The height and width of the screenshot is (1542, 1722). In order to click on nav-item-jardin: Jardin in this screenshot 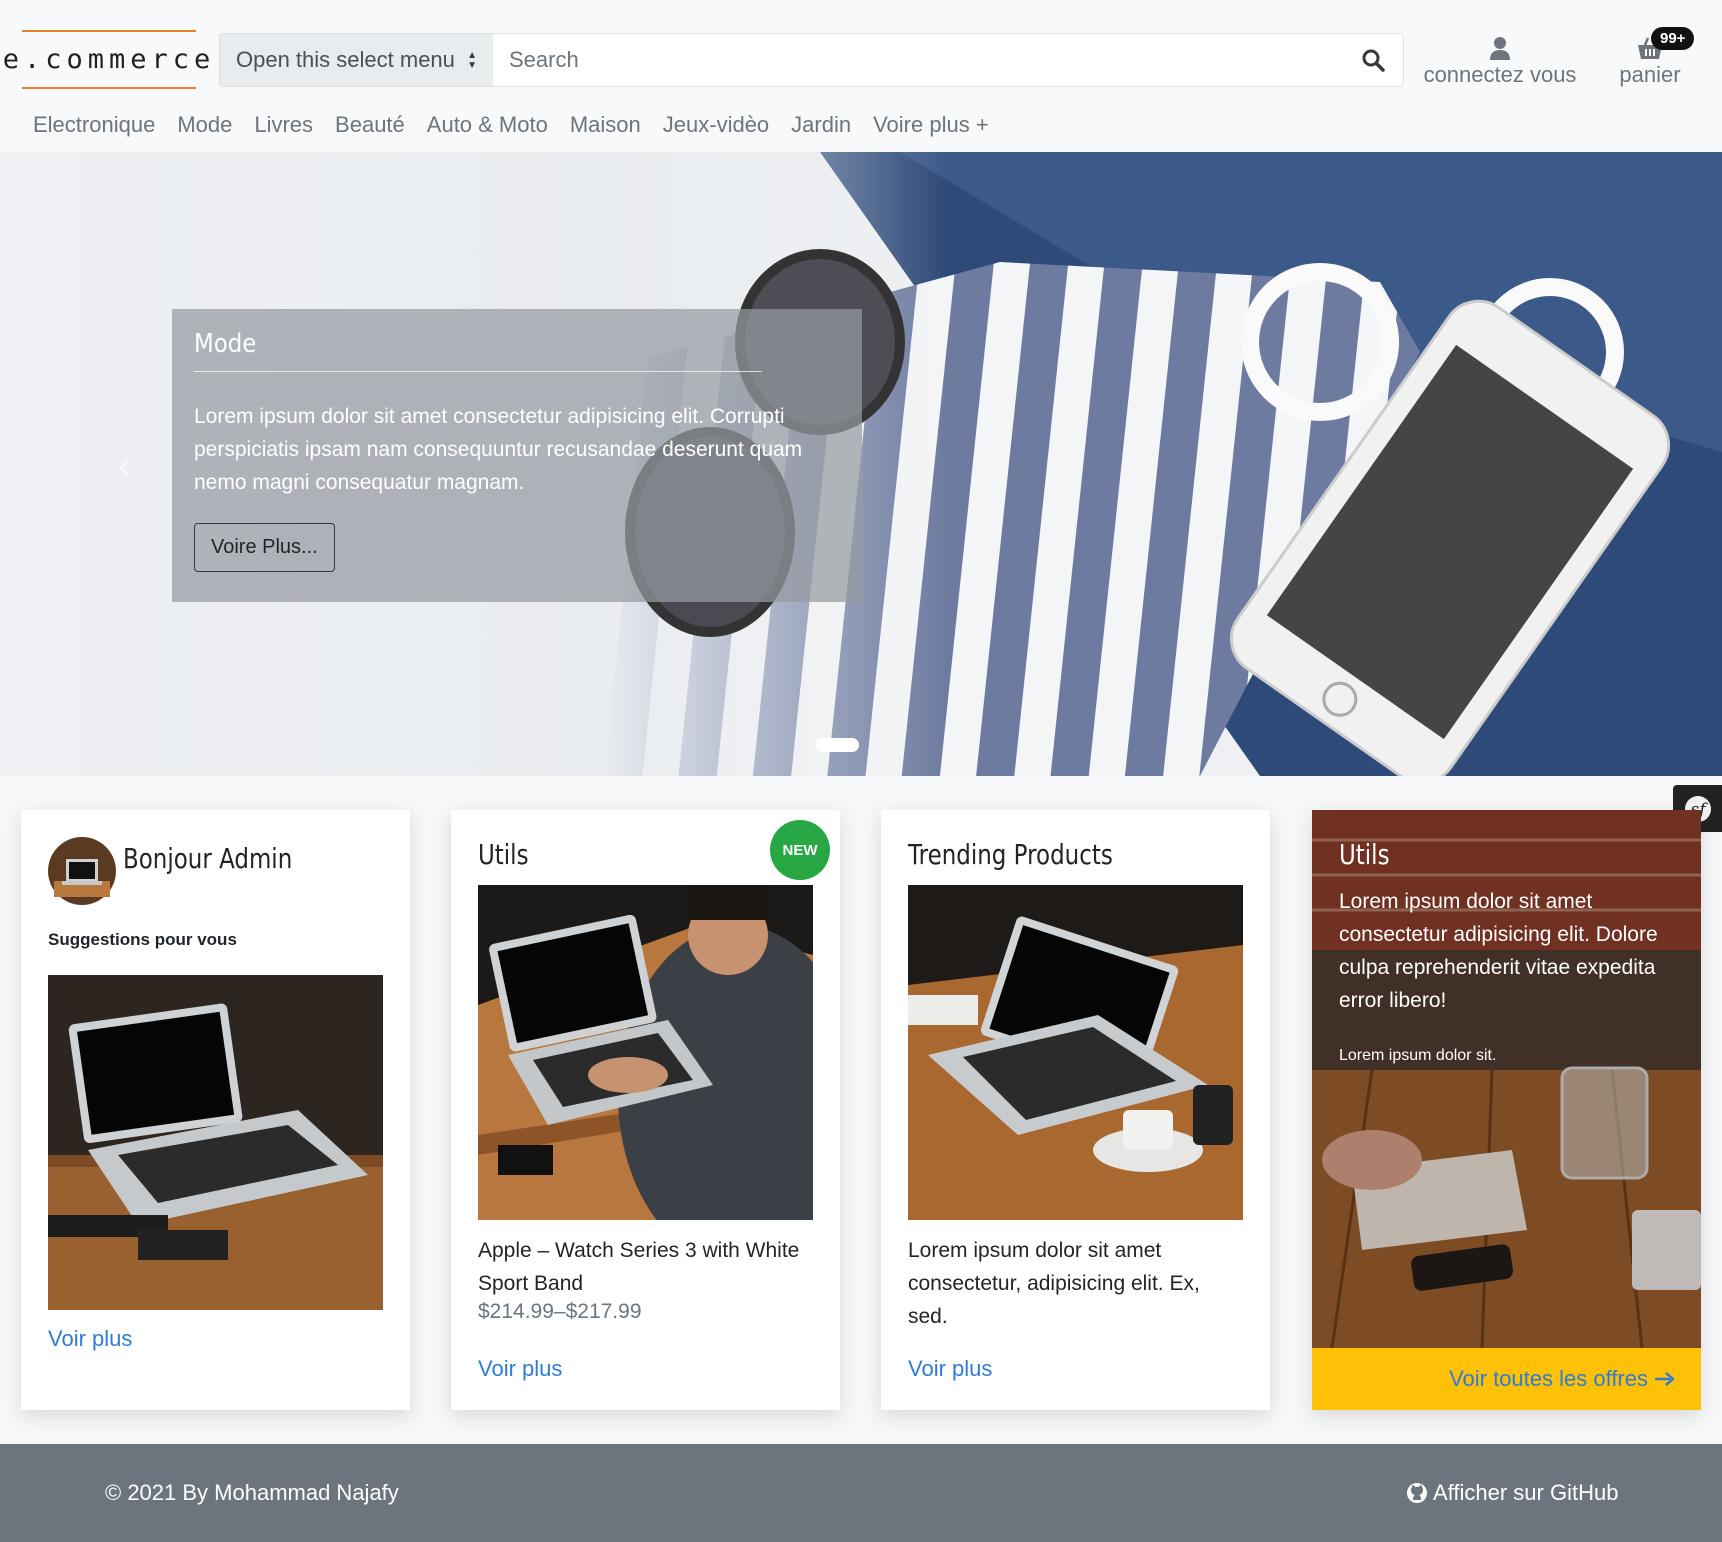, I will do `click(821, 125)`.